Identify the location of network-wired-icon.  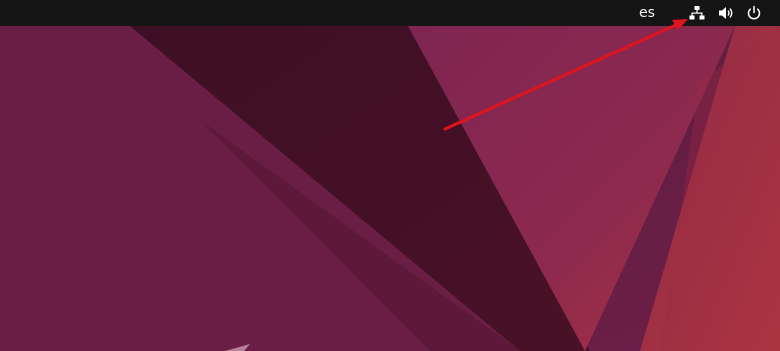
(697, 13).